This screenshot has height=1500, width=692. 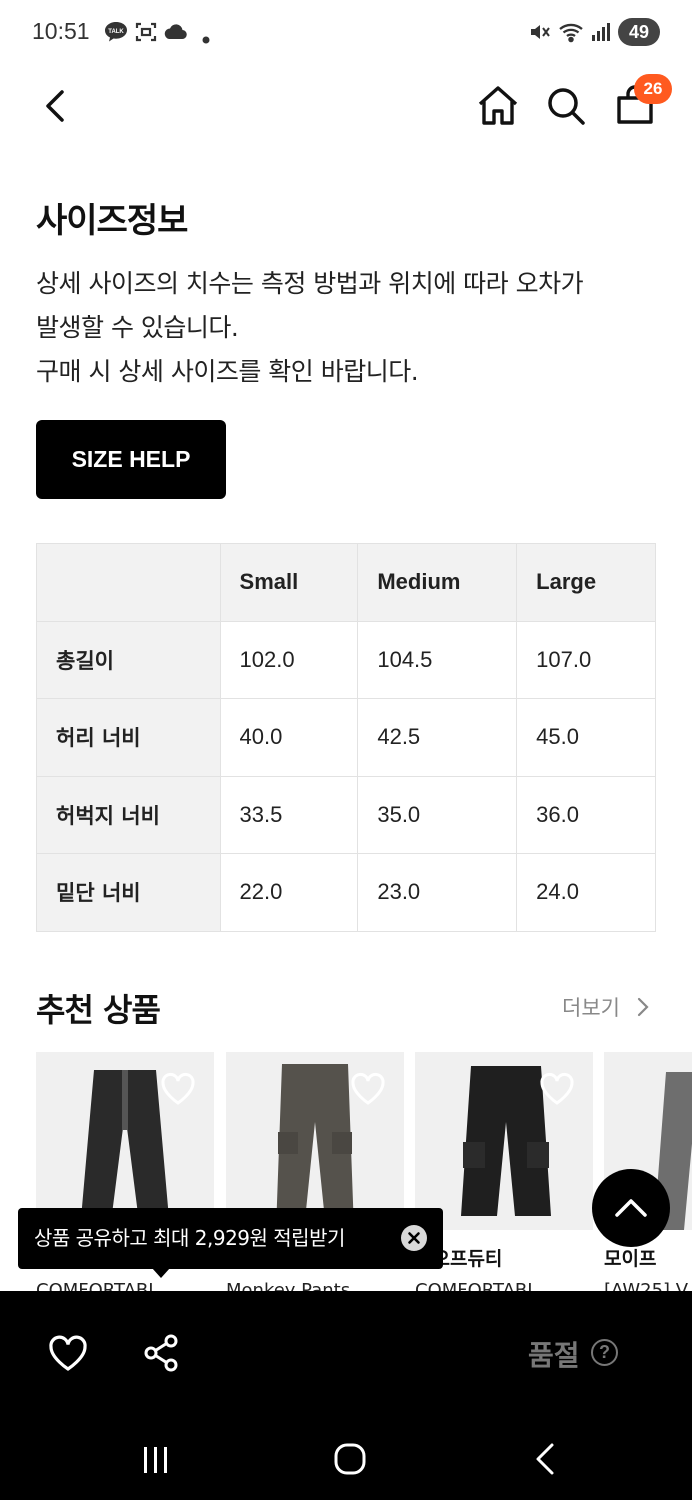 I want to click on talk-icon: TALK, so click(x=116, y=34).